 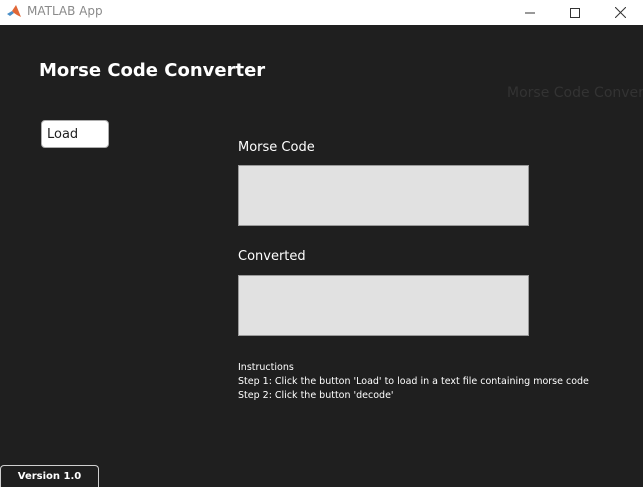 I want to click on morse-code-textarea, so click(x=383, y=195).